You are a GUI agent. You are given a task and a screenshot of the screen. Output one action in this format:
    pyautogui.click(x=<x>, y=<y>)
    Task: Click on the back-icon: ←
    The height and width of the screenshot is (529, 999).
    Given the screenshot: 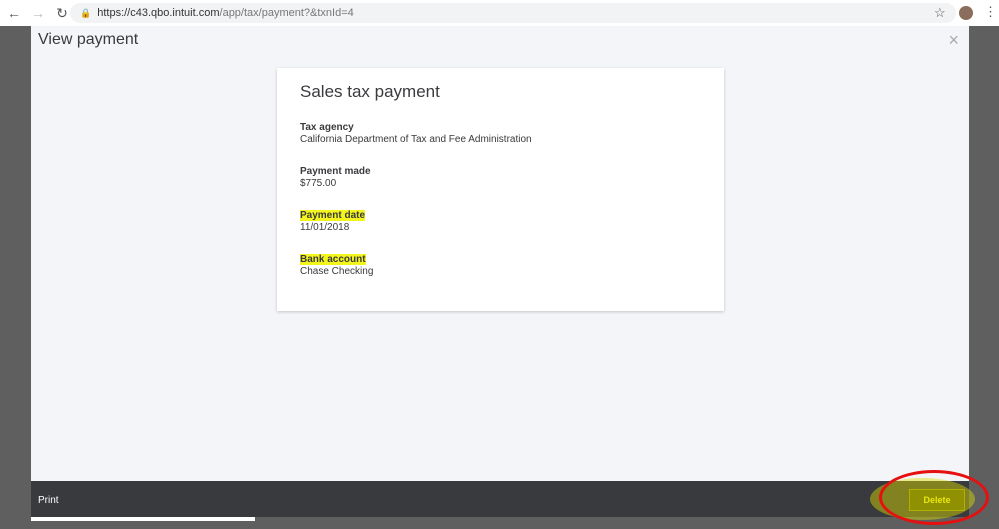 What is the action you would take?
    pyautogui.click(x=14, y=13)
    